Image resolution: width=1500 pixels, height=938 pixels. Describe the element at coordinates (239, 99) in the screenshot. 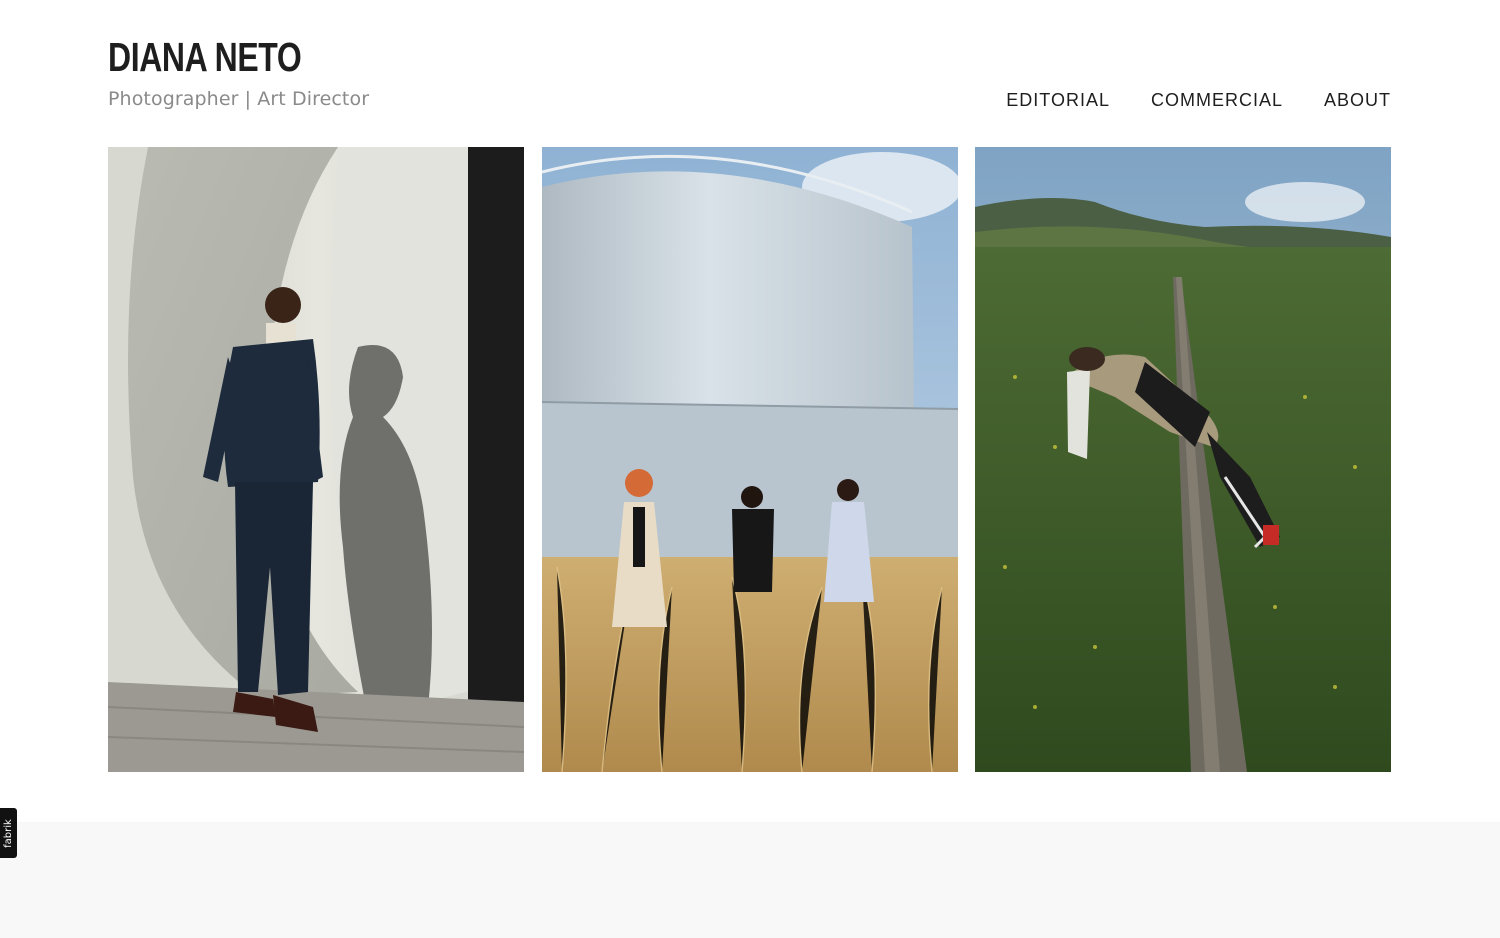

I see `site-subtitle: Photographer | Art Director` at that location.